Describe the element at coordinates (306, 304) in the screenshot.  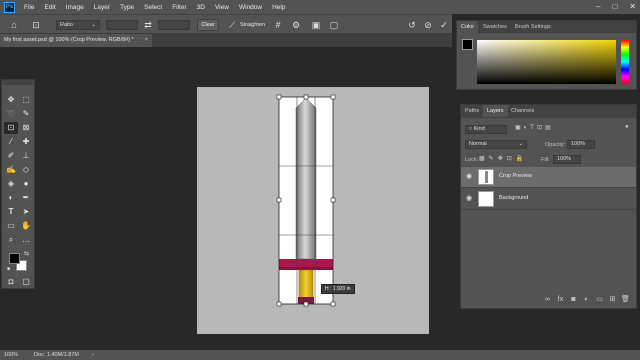
I see `crop-handle-bottom` at that location.